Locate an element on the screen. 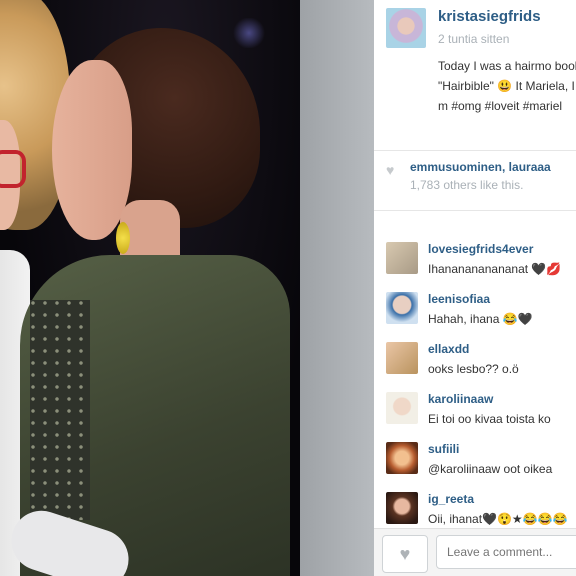  comment-username: leenisofiaa is located at coordinates (459, 299).